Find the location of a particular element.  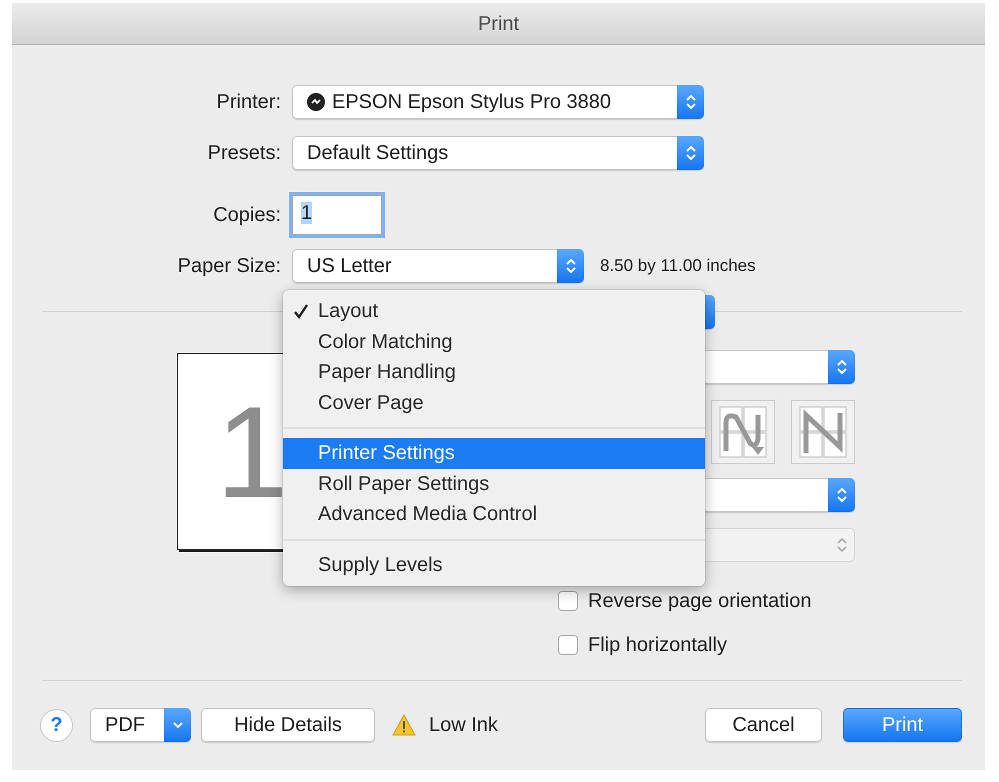

popup-button: EPSON Epson Stylus Pro 3880 is located at coordinates (498, 102).